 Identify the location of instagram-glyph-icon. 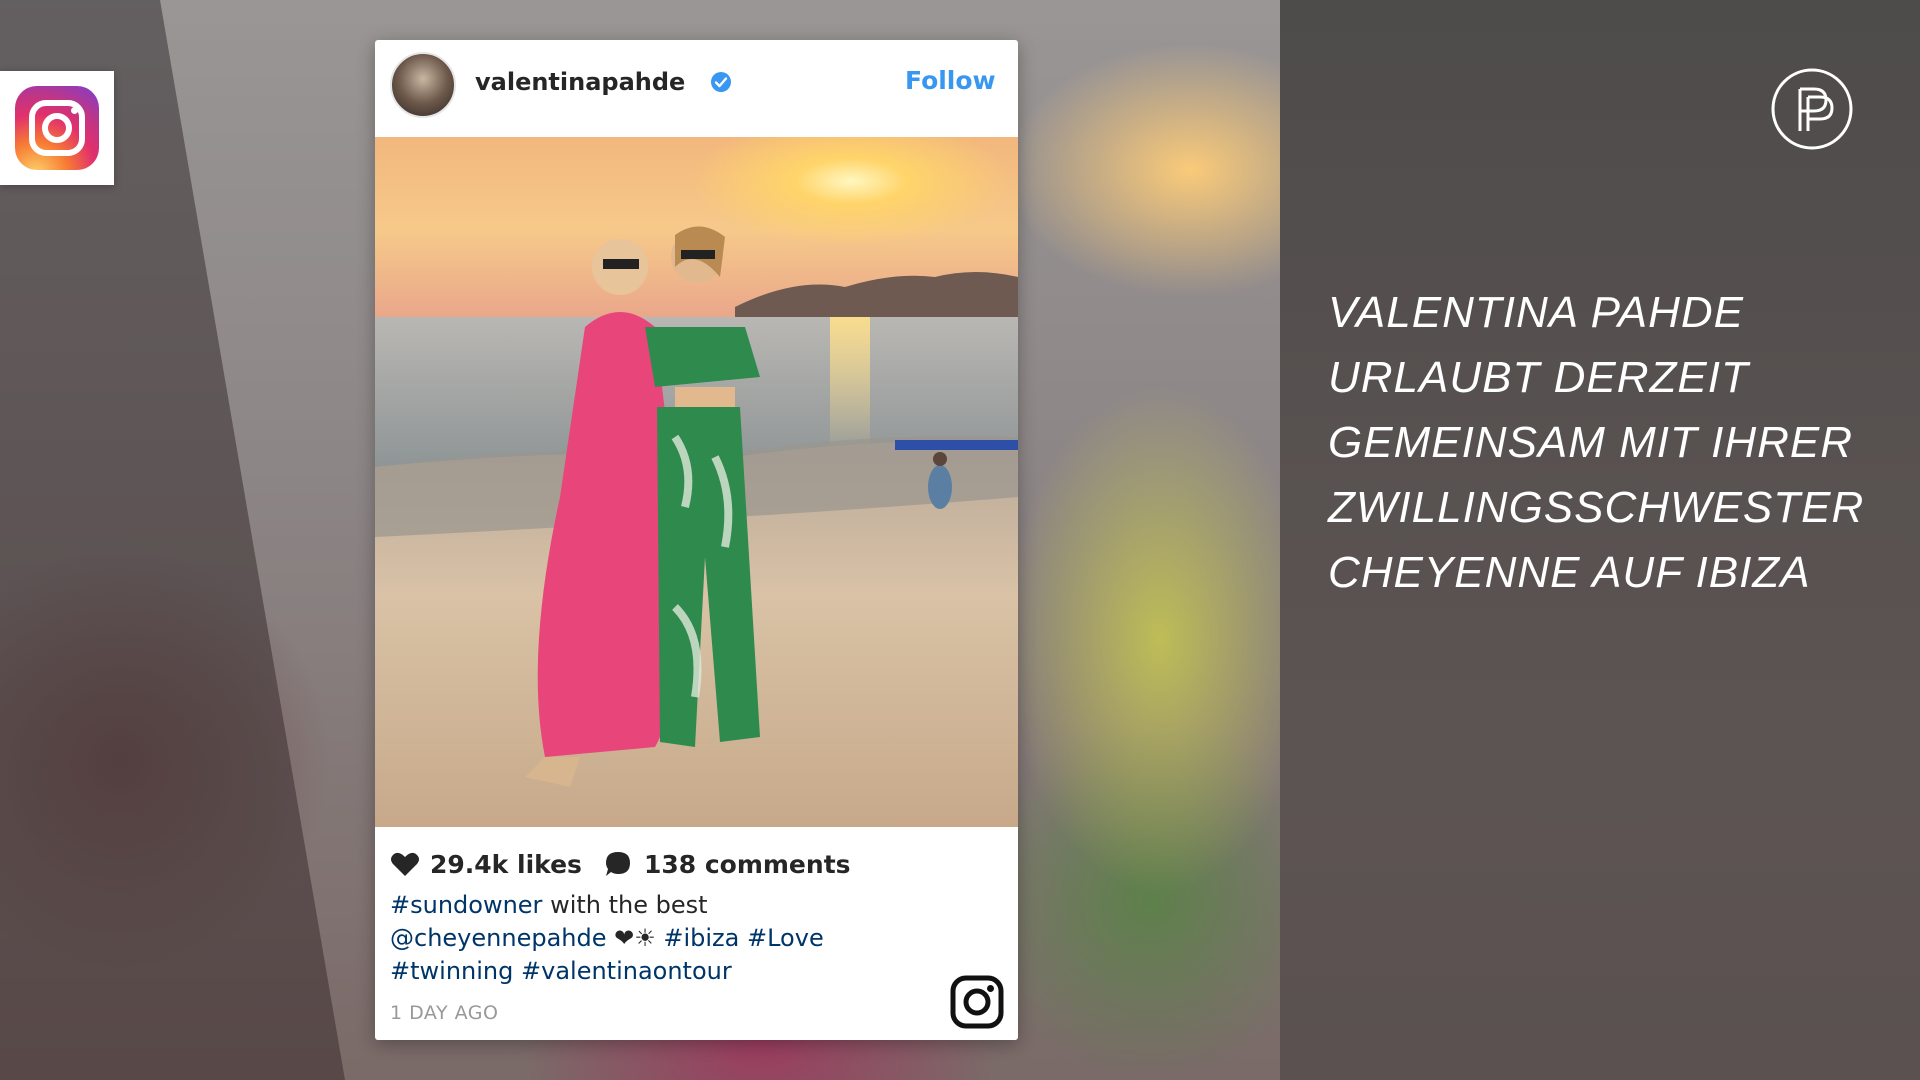
(977, 1002).